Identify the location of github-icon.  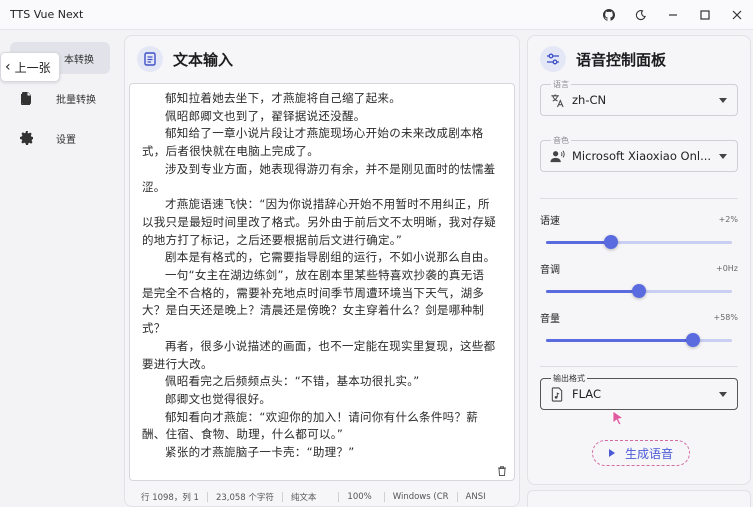
(609, 15).